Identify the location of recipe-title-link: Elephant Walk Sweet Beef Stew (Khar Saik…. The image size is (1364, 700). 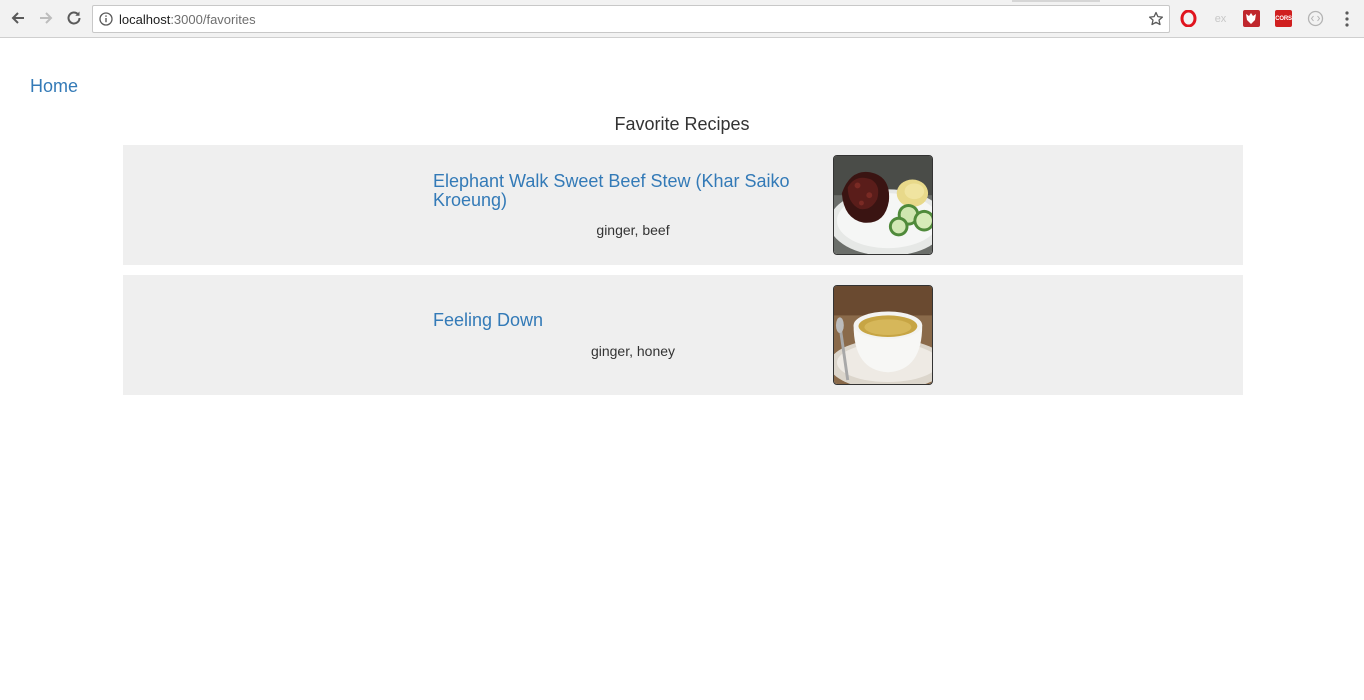
(633, 191).